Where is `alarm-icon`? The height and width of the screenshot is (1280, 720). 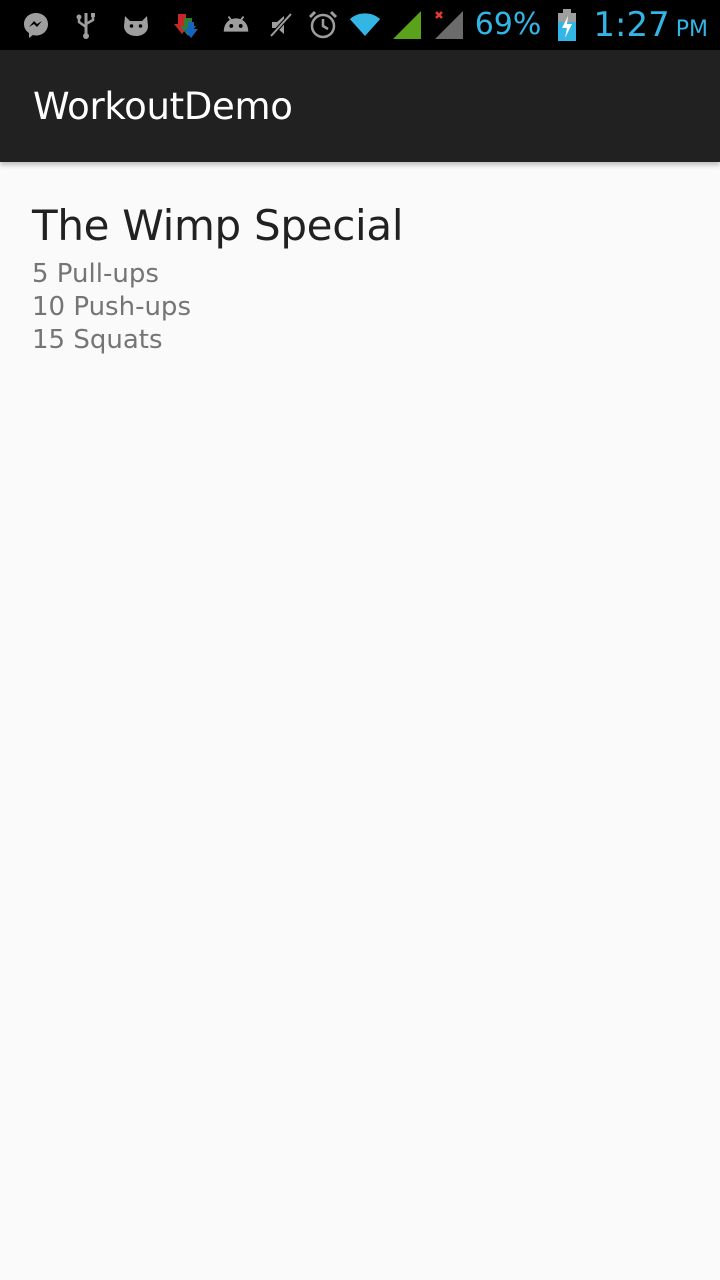
alarm-icon is located at coordinates (323, 25).